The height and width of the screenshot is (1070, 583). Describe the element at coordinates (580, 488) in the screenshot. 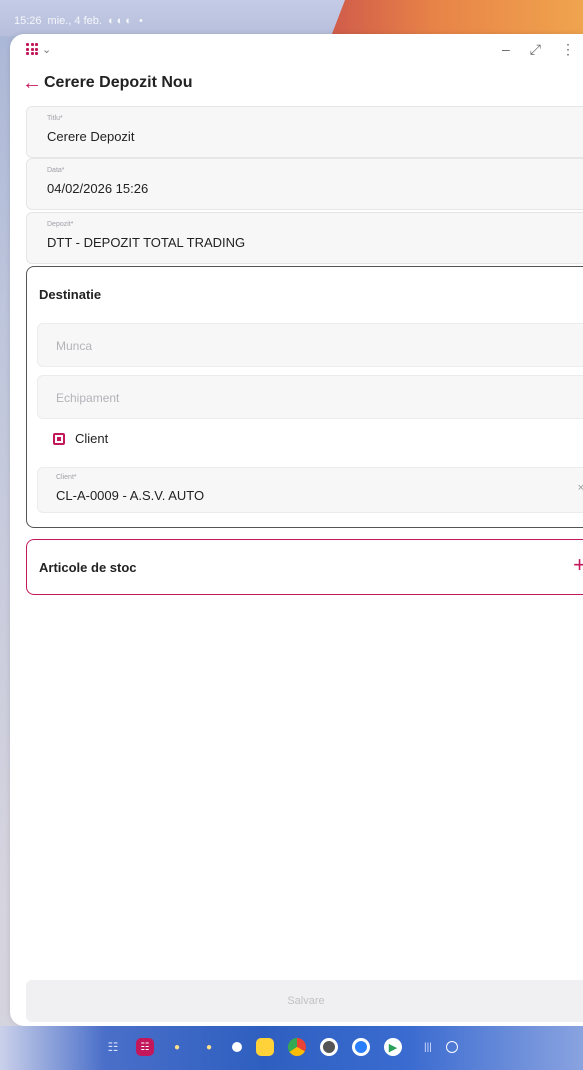

I see `close-icon: ×` at that location.